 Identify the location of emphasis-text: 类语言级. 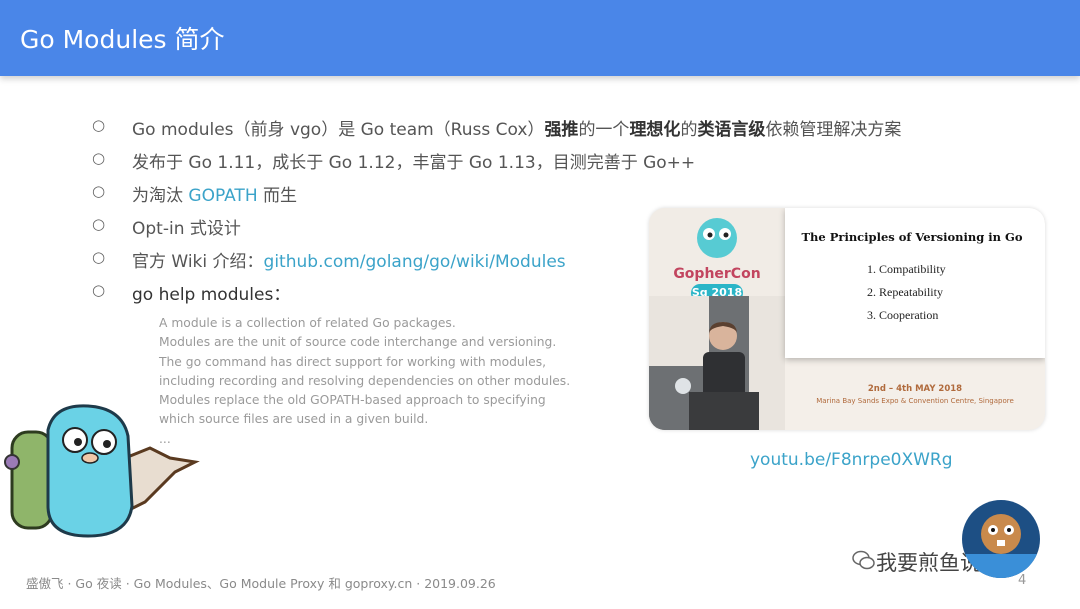
(731, 130).